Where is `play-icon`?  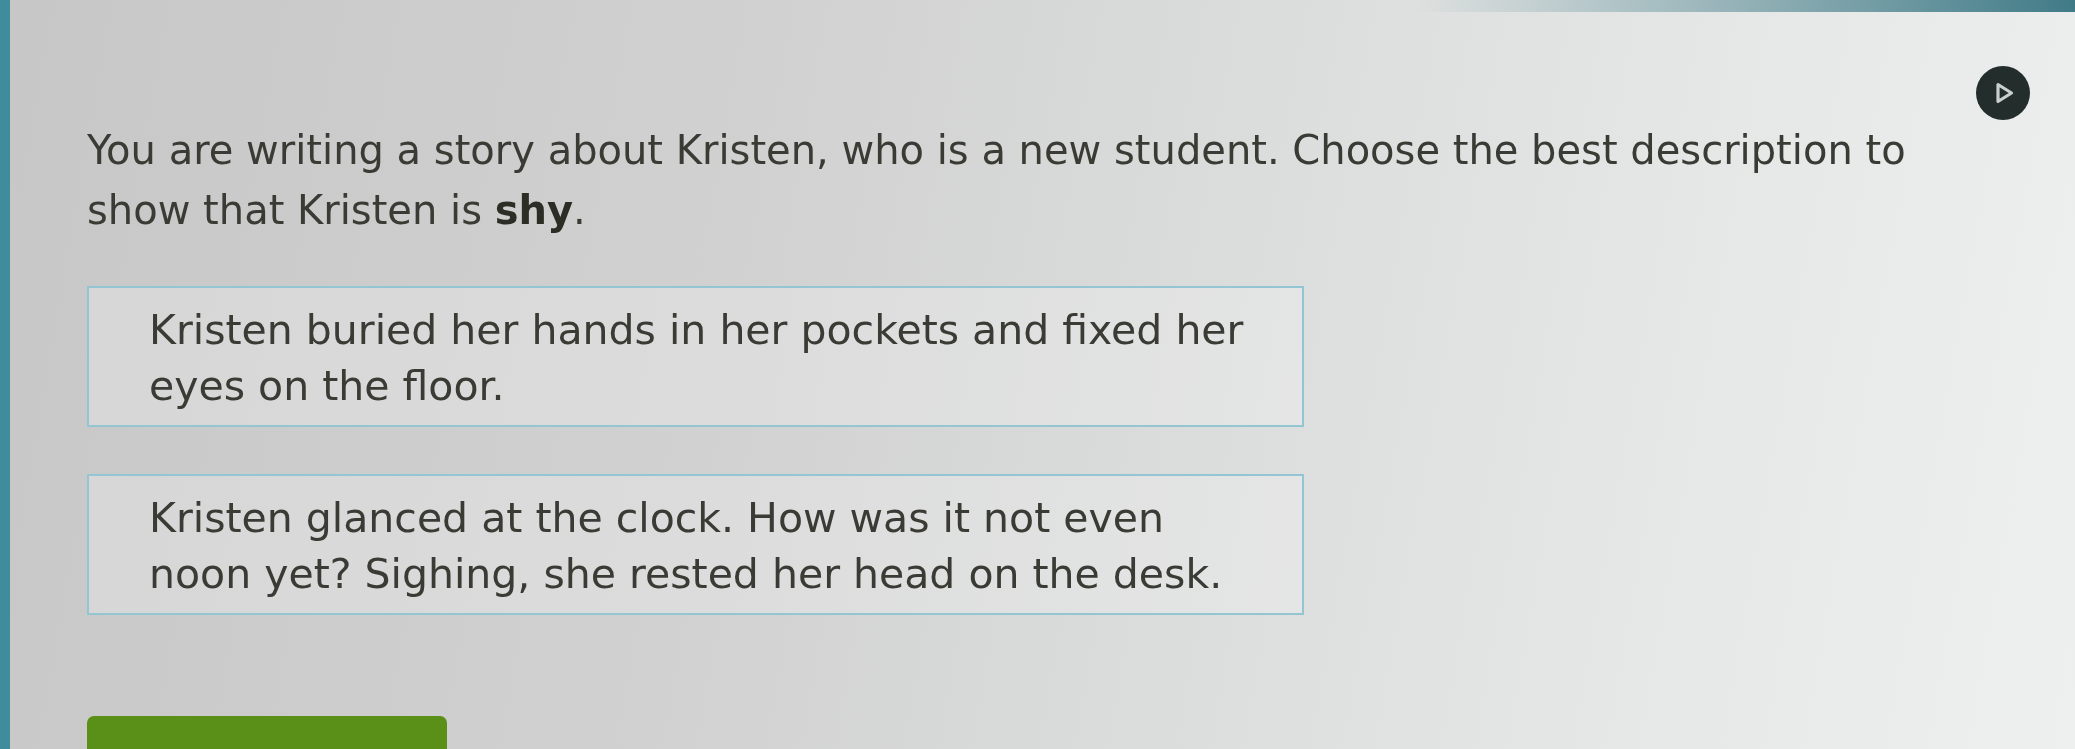 play-icon is located at coordinates (2003, 93).